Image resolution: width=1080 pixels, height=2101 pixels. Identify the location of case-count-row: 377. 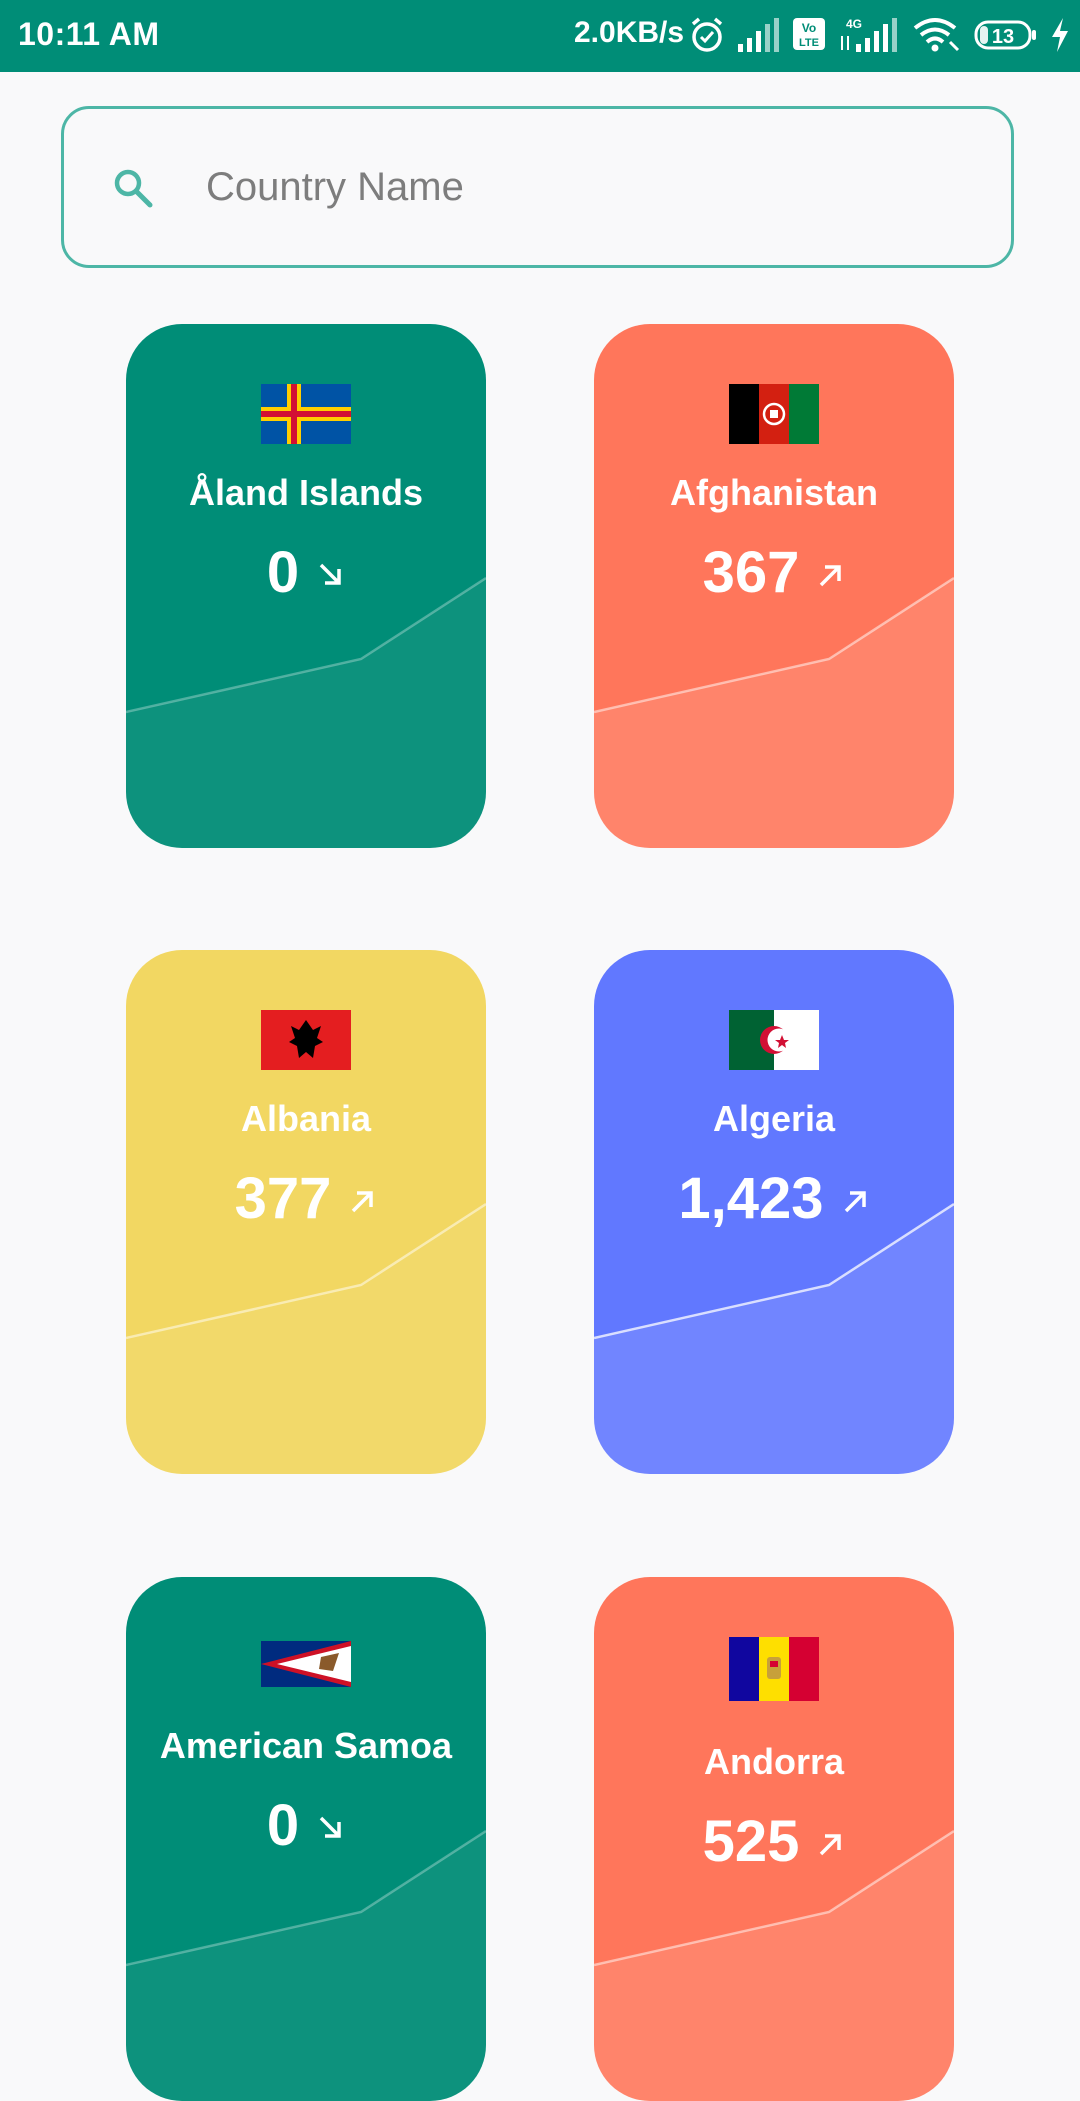
(306, 1199).